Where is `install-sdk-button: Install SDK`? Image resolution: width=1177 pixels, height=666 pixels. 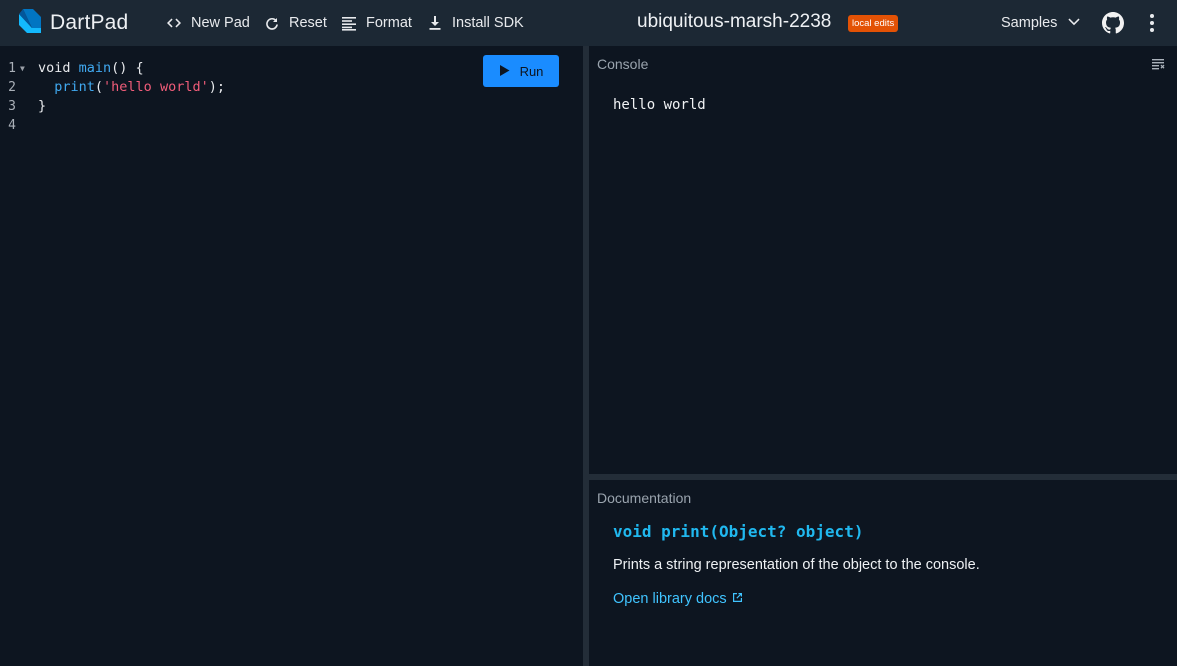
install-sdk-button: Install SDK is located at coordinates (475, 23).